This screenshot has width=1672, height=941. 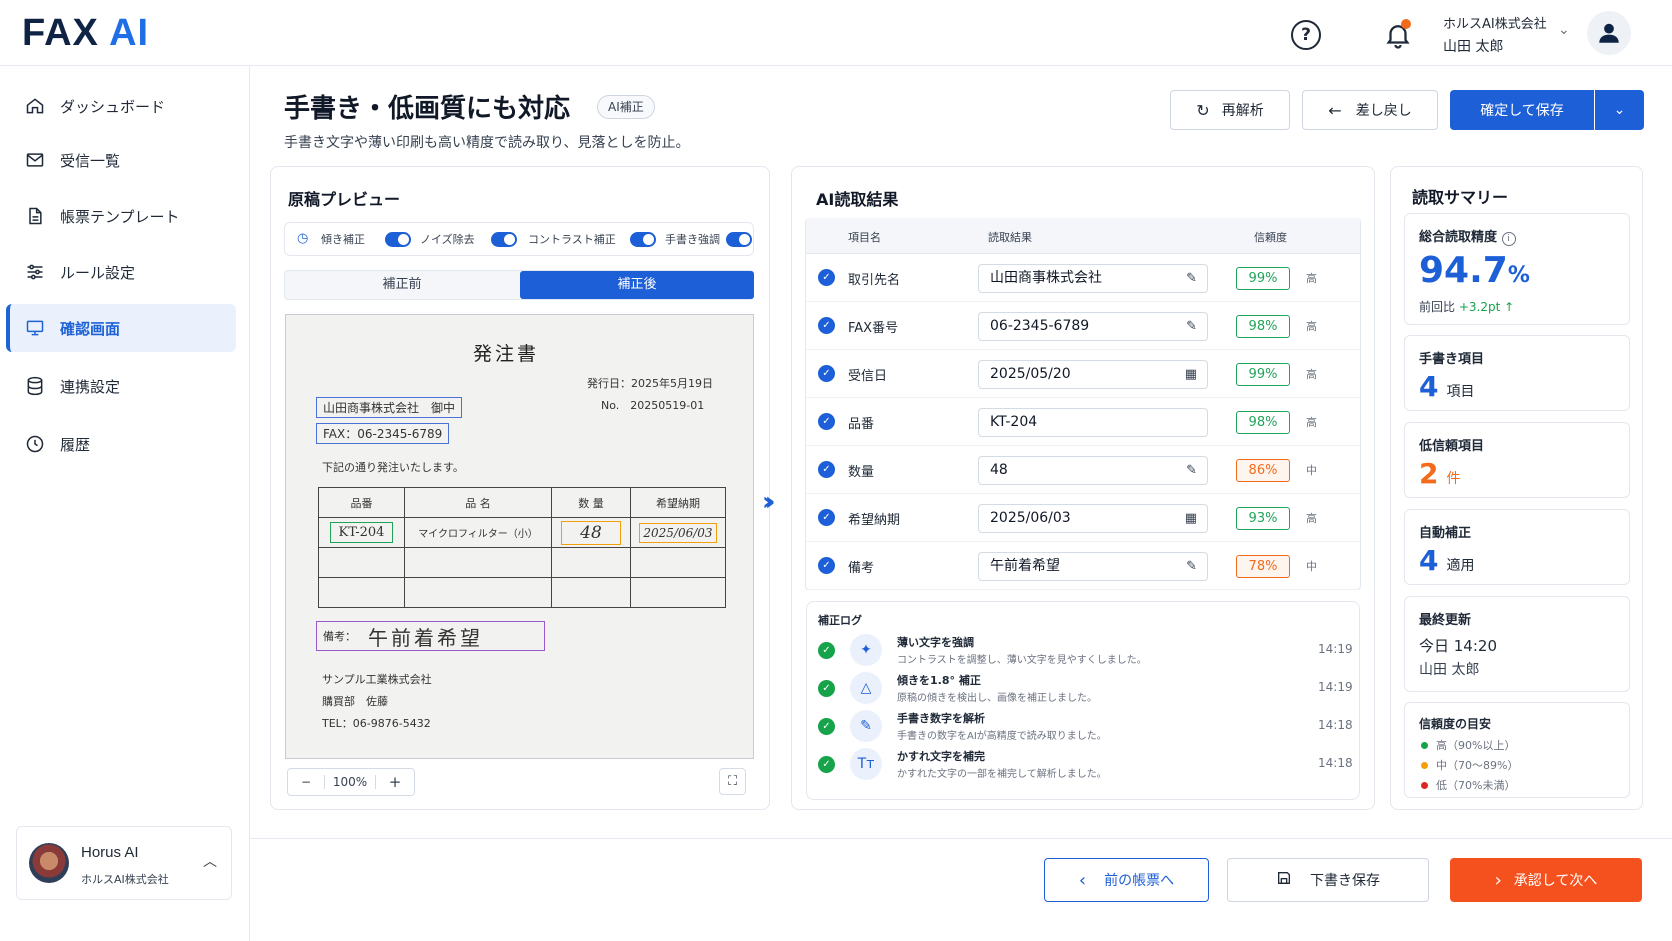 I want to click on result-value-field: 山田商事株式会社 ✎, so click(x=1093, y=278).